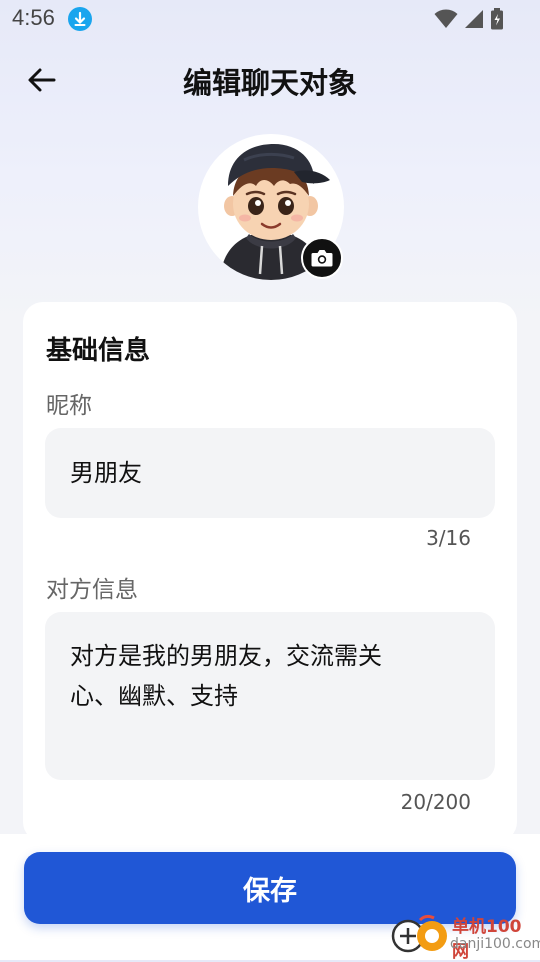 This screenshot has width=540, height=962. I want to click on nickname-value: 男朋友, so click(106, 473).